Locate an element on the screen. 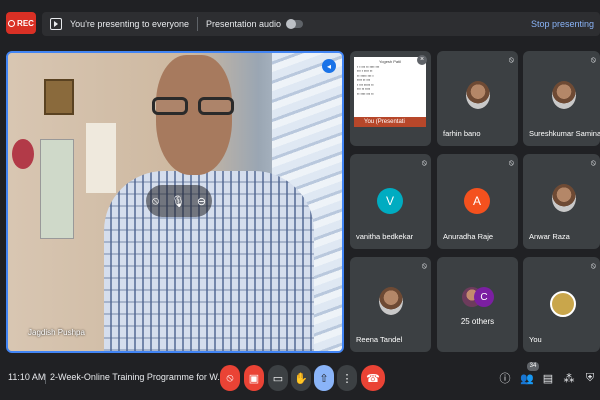 The height and width of the screenshot is (400, 600). participant-tile: ⦸ A Anuradha Raje is located at coordinates (477, 201).